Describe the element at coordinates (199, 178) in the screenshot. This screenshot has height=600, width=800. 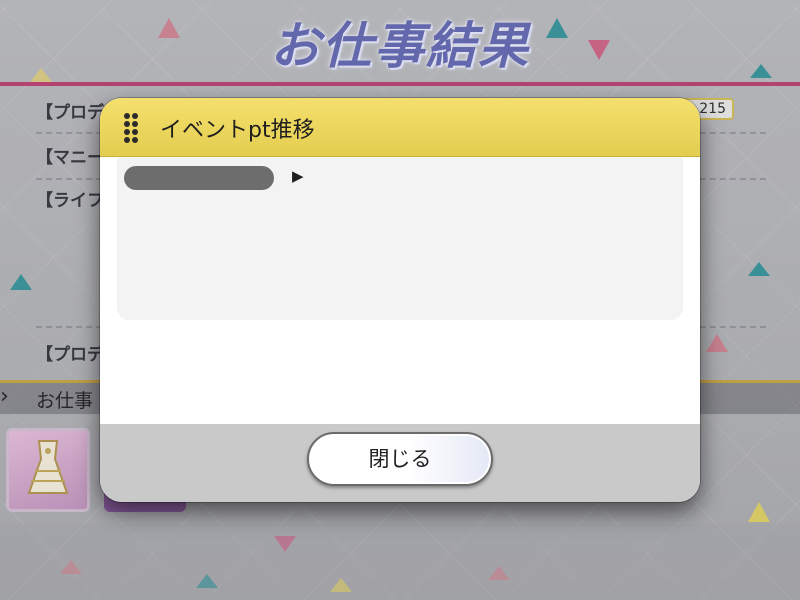
I see `event-name-placeholder` at that location.